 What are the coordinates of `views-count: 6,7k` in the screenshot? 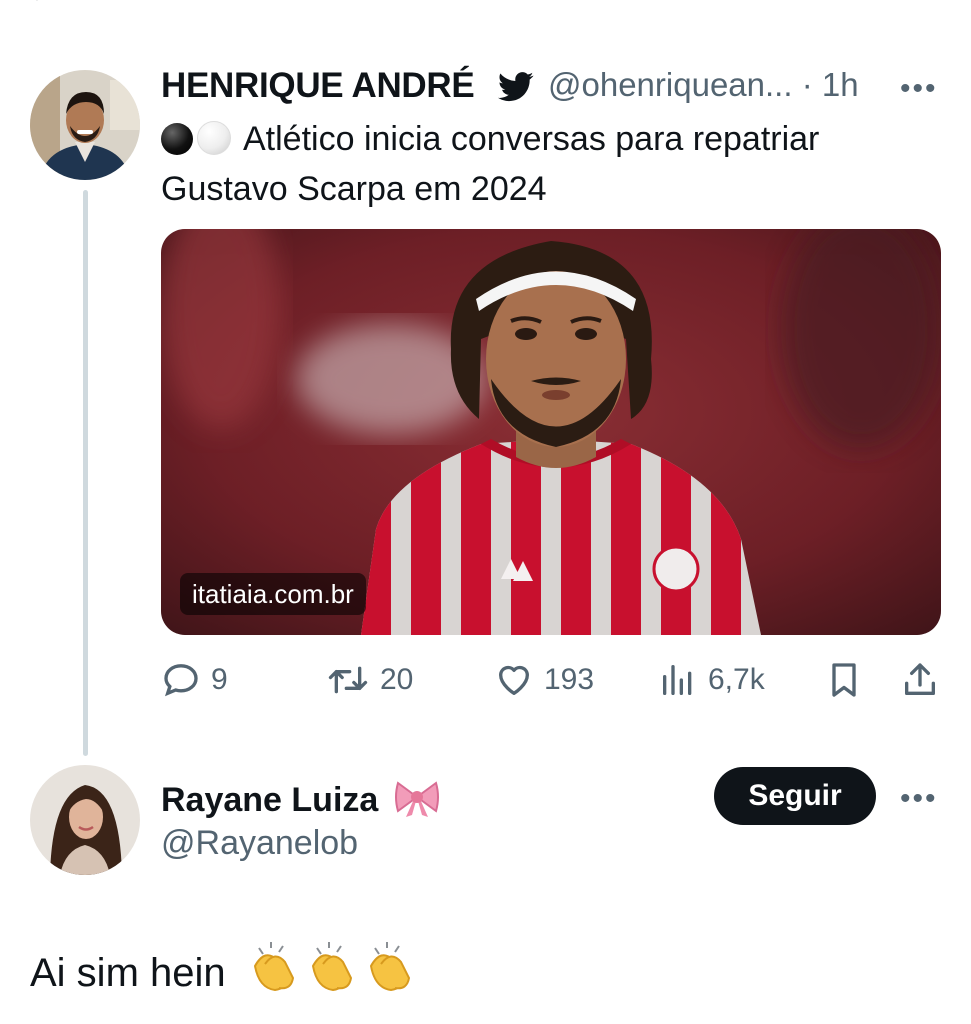 It's located at (736, 679).